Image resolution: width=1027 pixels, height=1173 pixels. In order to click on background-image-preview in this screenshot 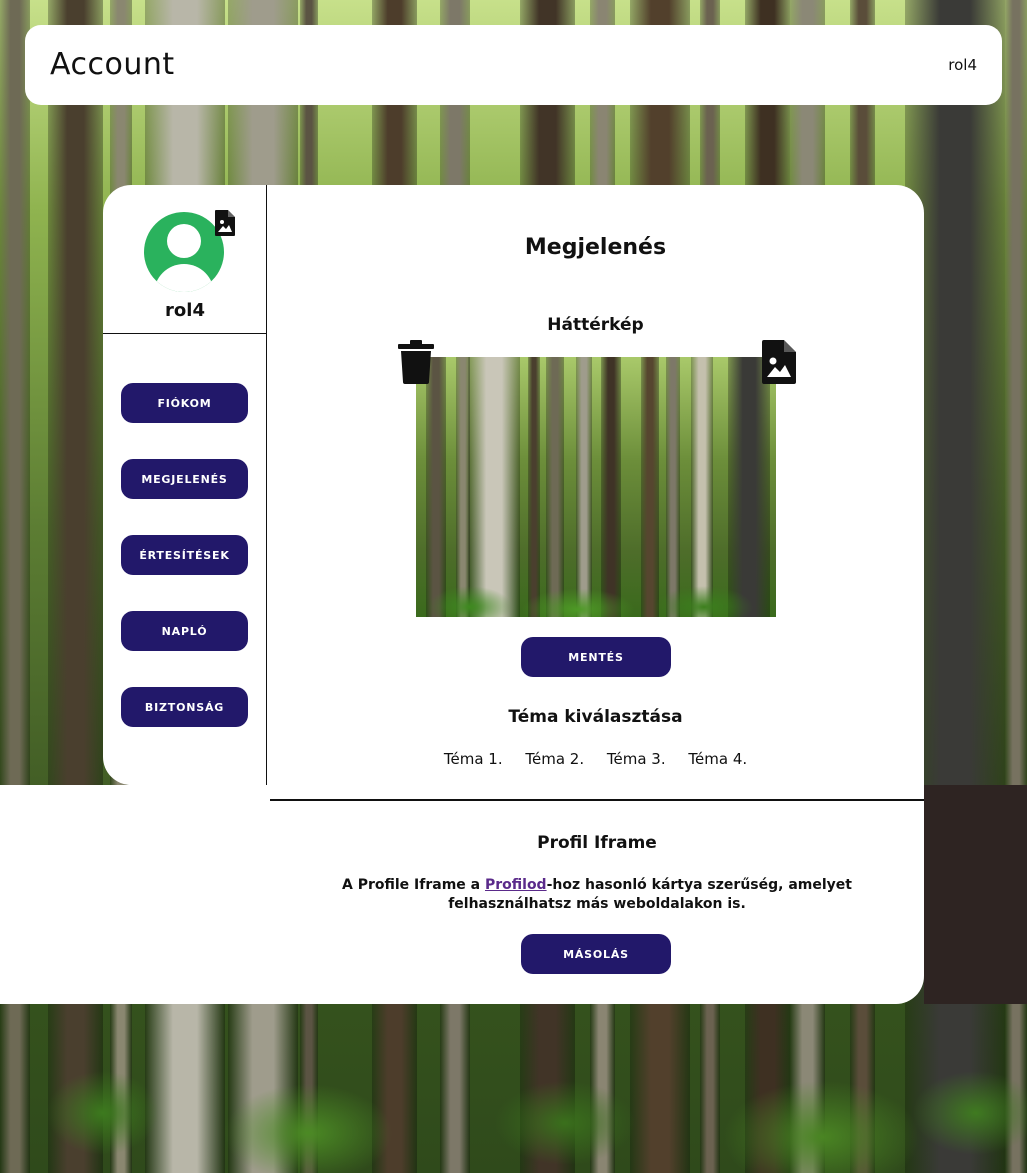, I will do `click(596, 487)`.